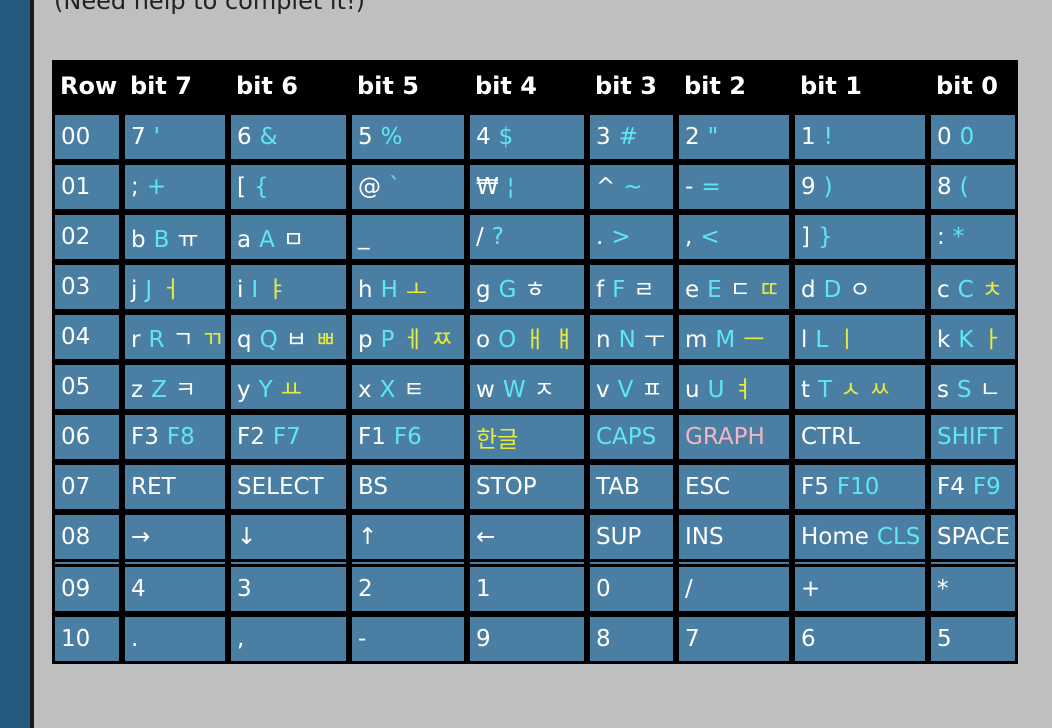 This screenshot has height=728, width=1052. What do you see at coordinates (15, 364) in the screenshot?
I see `left-sidebar-strip` at bounding box center [15, 364].